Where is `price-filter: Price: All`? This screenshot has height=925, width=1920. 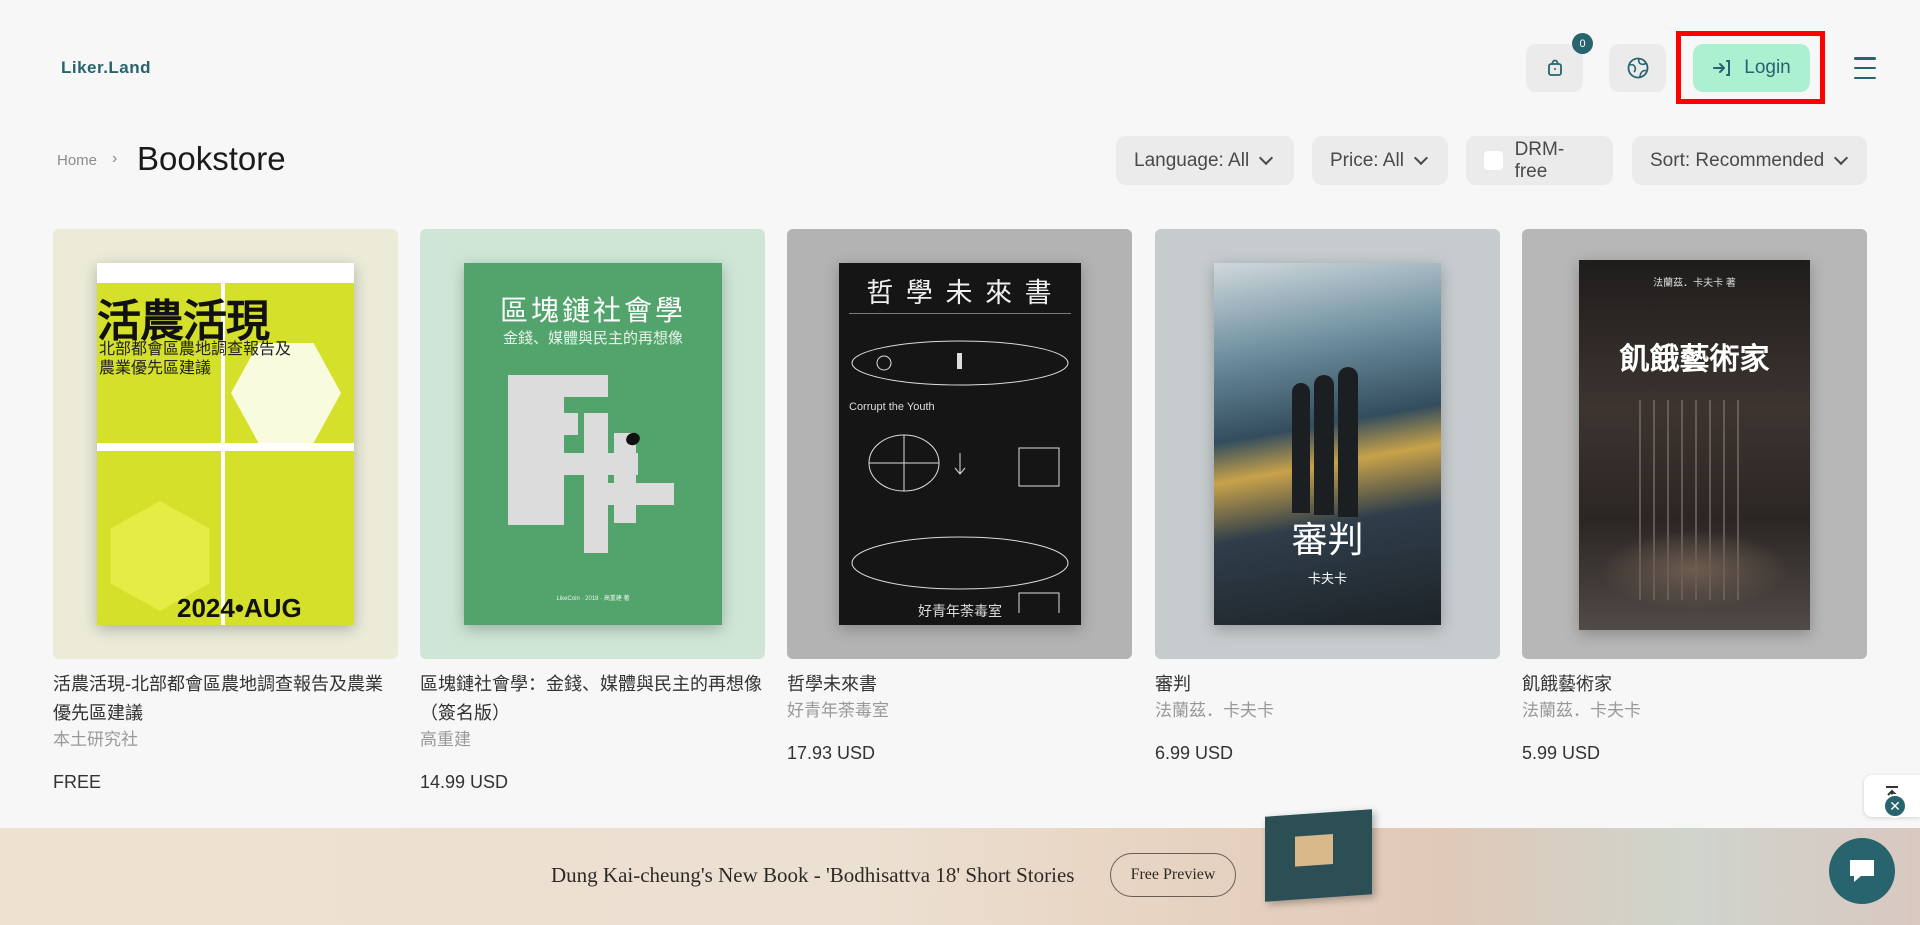
price-filter: Price: All is located at coordinates (1380, 160).